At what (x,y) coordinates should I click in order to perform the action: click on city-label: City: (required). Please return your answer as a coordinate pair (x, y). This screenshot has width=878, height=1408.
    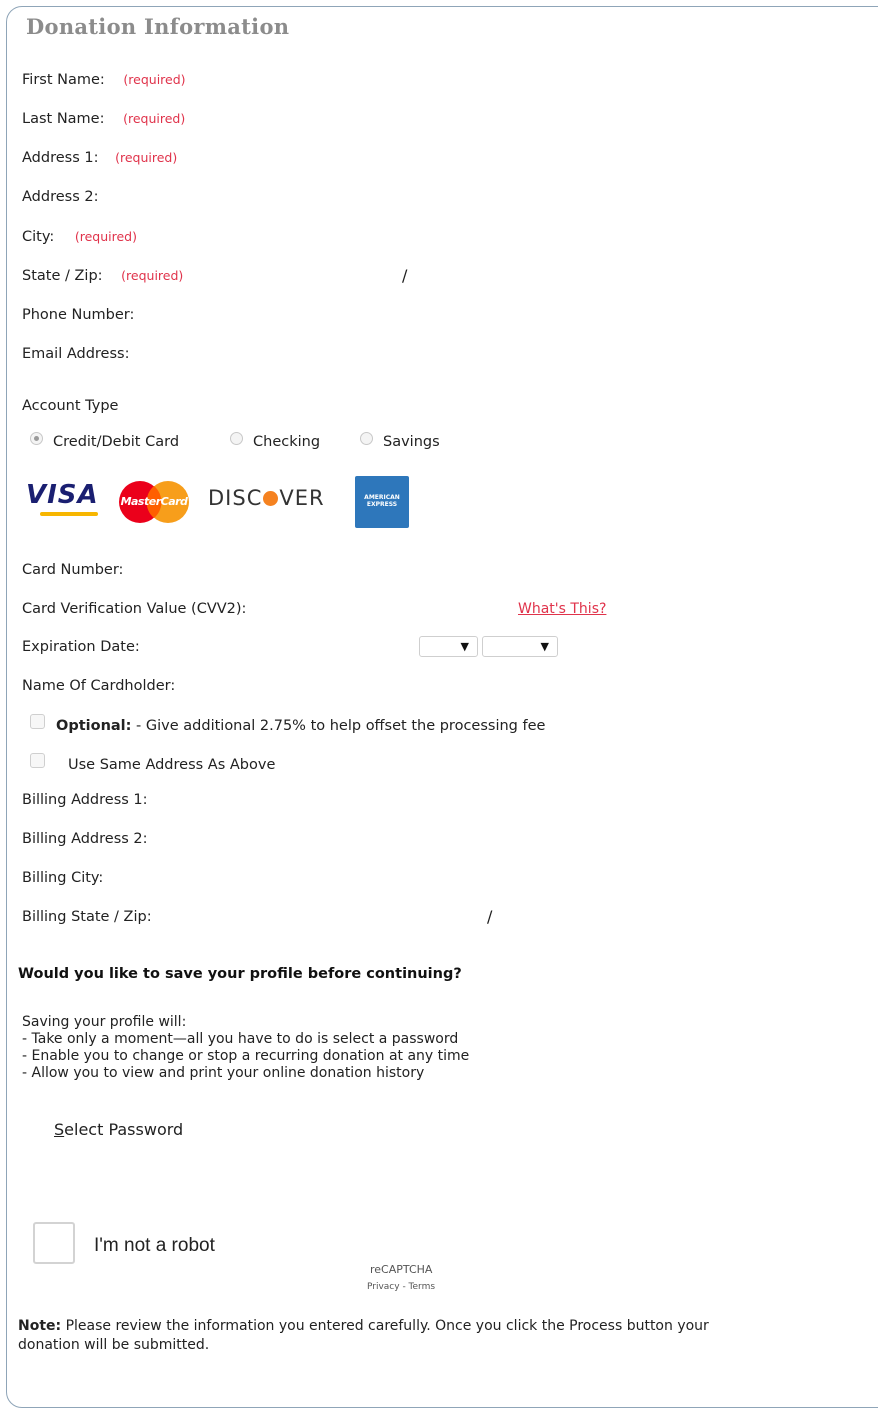
    Looking at the image, I should click on (79, 237).